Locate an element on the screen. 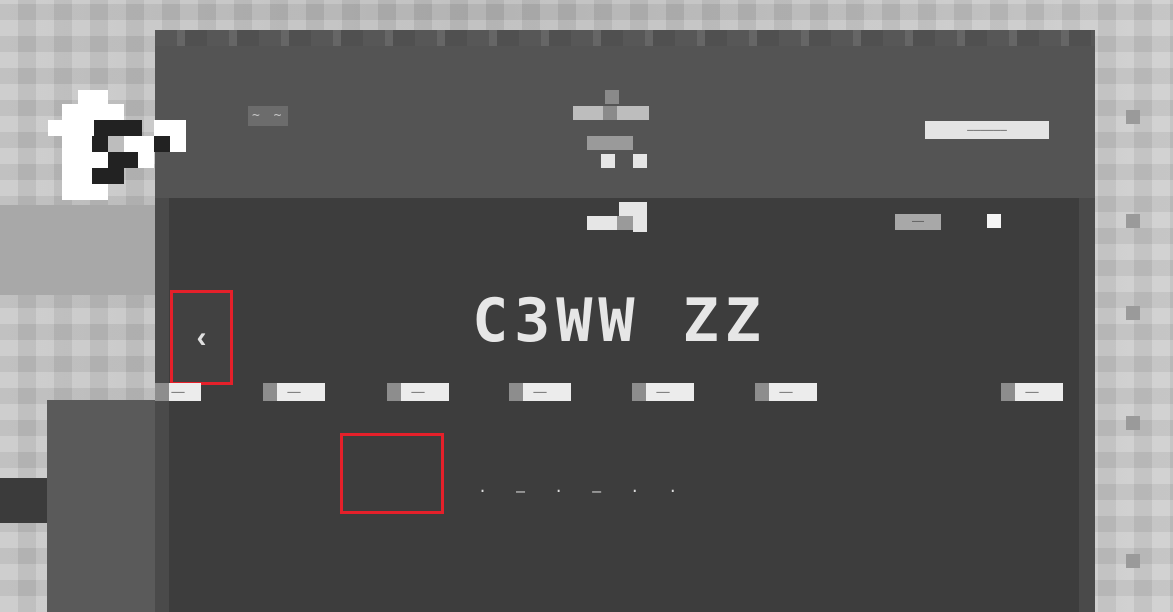  right-edge-markers is located at coordinates (1134, 350).